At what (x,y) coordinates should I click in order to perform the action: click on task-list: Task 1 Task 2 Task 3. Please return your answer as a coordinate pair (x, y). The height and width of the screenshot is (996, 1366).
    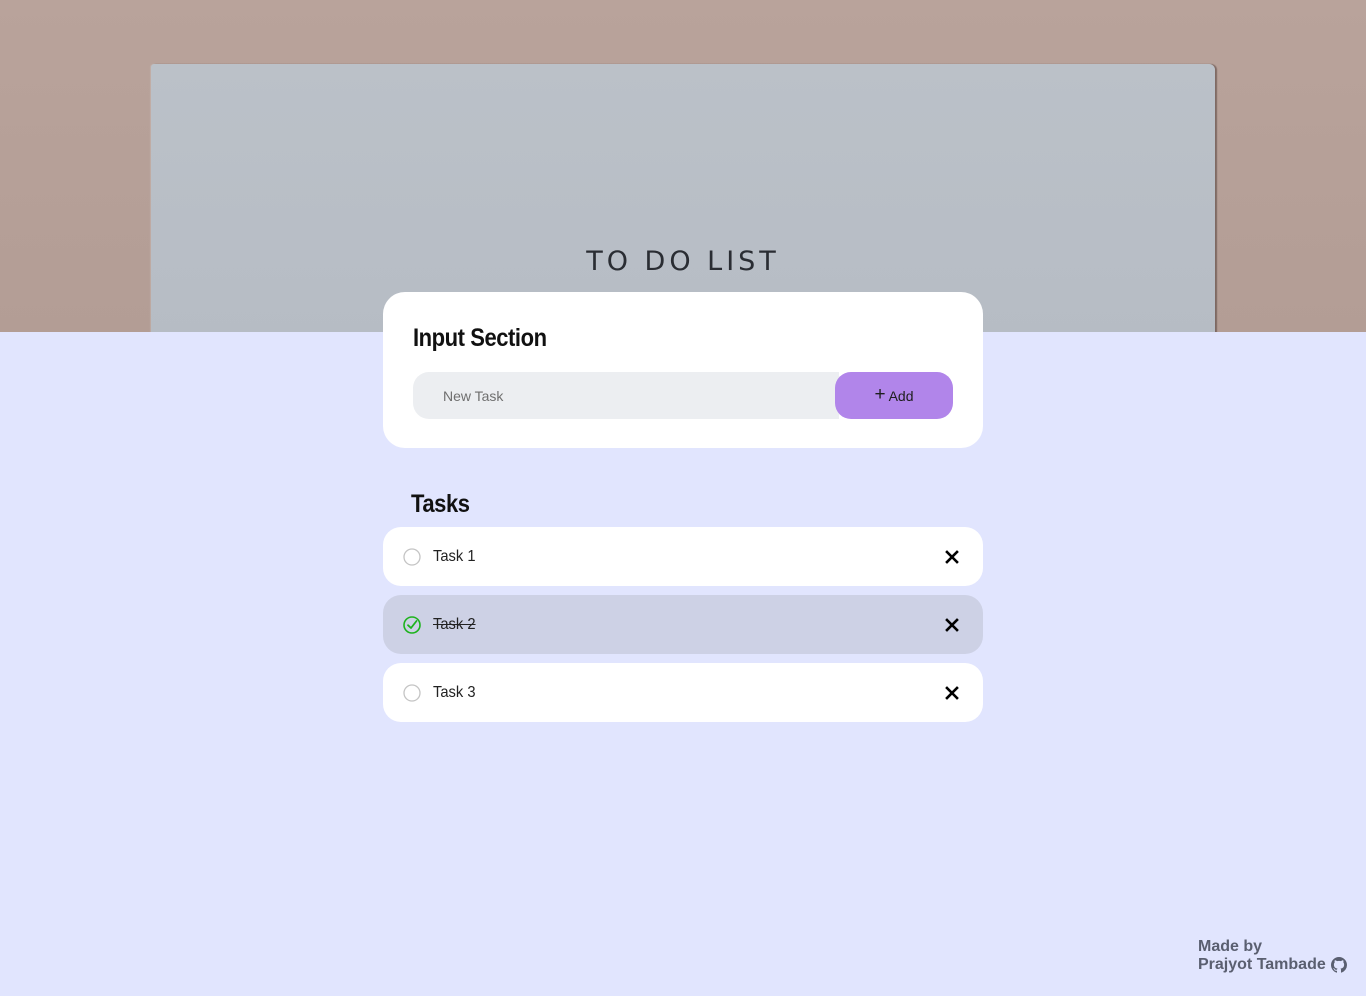
    Looking at the image, I should click on (683, 629).